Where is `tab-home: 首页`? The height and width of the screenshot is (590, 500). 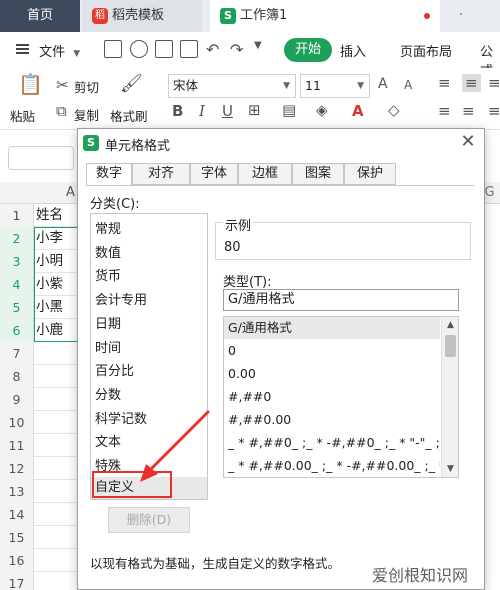 tab-home: 首页 is located at coordinates (40, 16).